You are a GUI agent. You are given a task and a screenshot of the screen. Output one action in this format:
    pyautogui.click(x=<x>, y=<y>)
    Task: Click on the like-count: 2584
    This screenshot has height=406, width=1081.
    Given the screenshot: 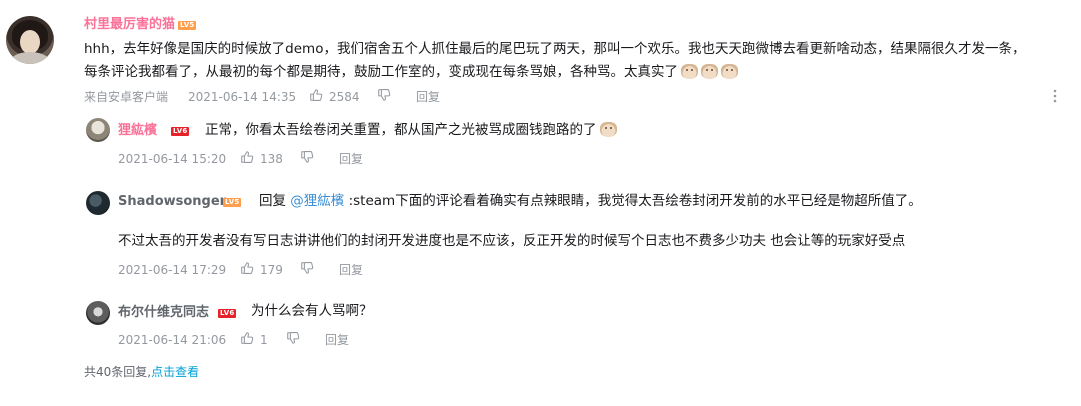 What is the action you would take?
    pyautogui.click(x=344, y=97)
    